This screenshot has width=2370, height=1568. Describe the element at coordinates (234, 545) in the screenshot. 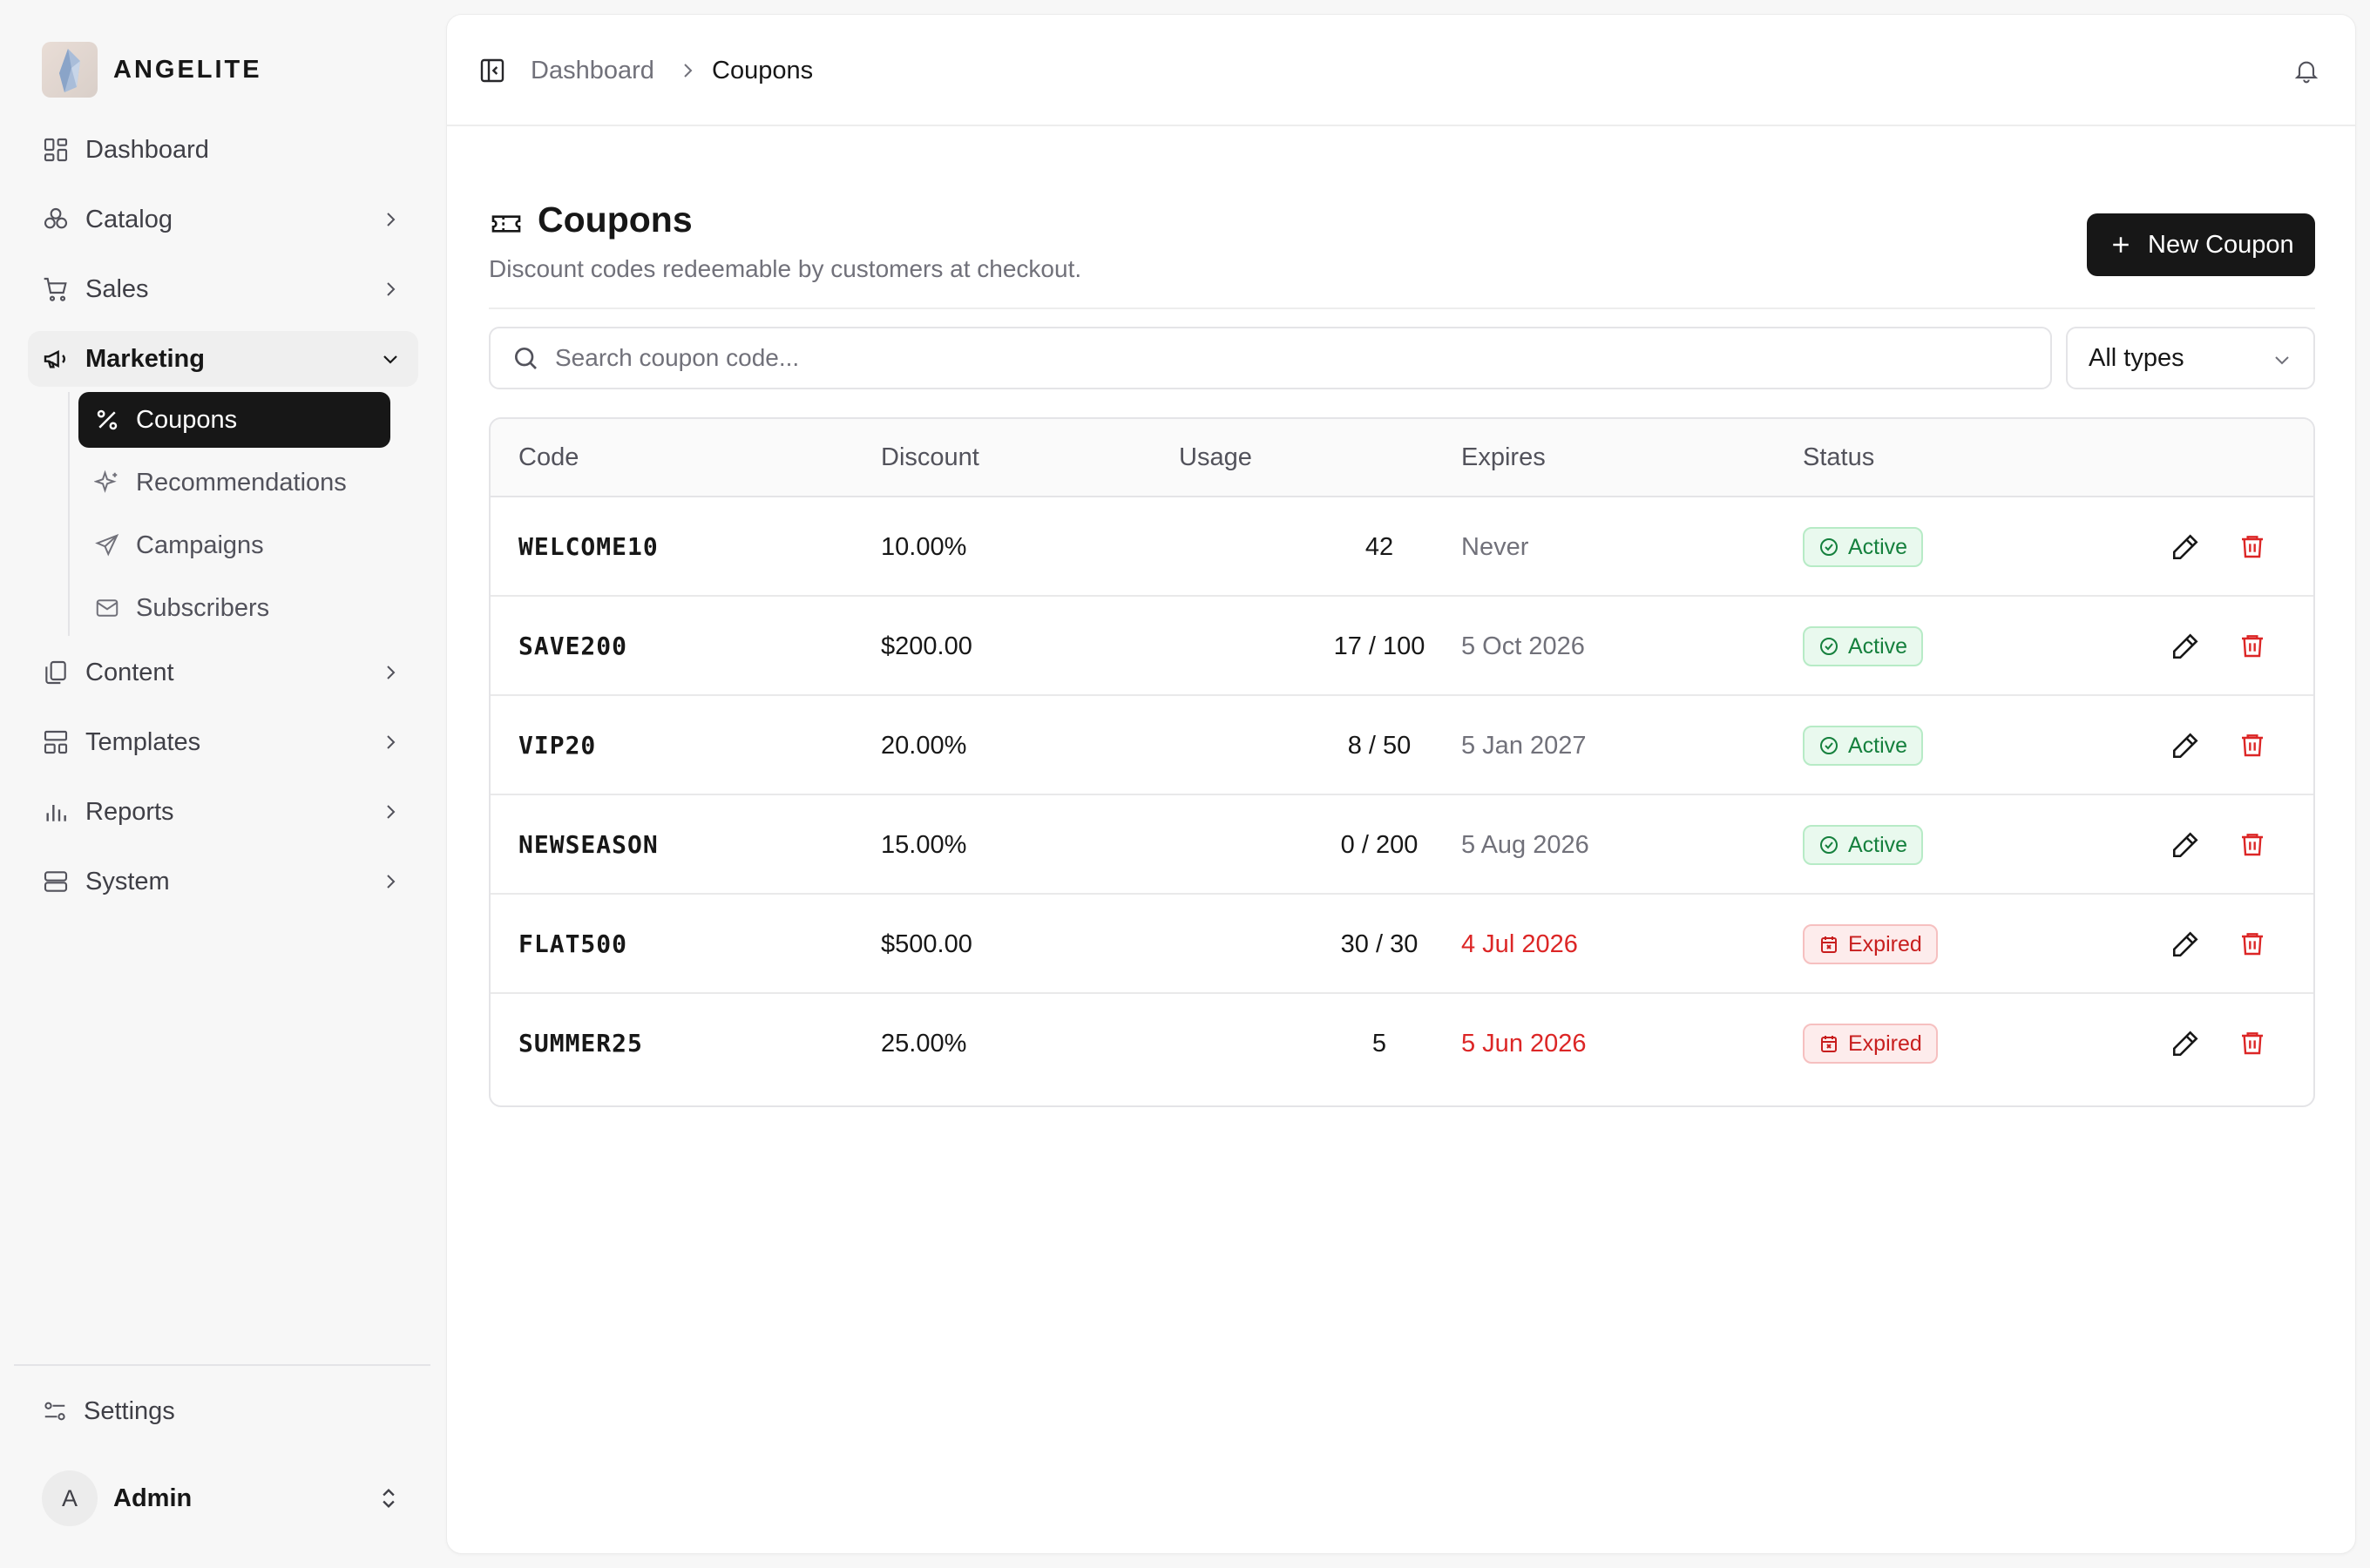

I see `sidebar-subitem-campaigns: Campaigns` at that location.